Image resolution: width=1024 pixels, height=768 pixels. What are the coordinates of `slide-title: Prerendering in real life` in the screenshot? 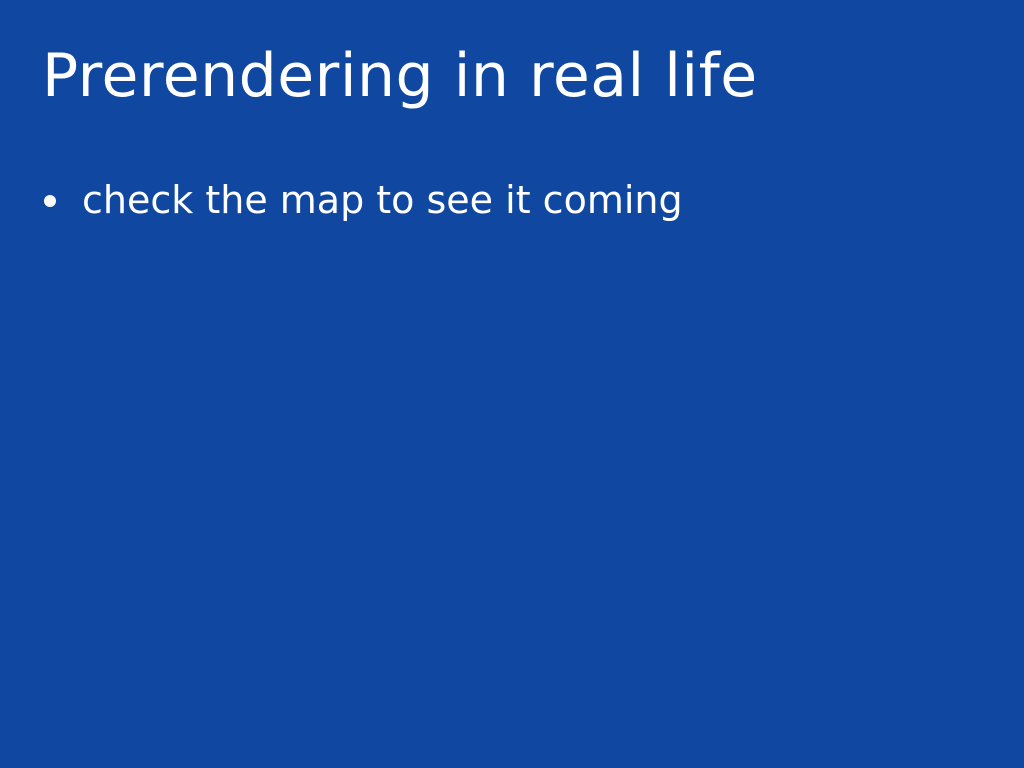 It's located at (400, 76).